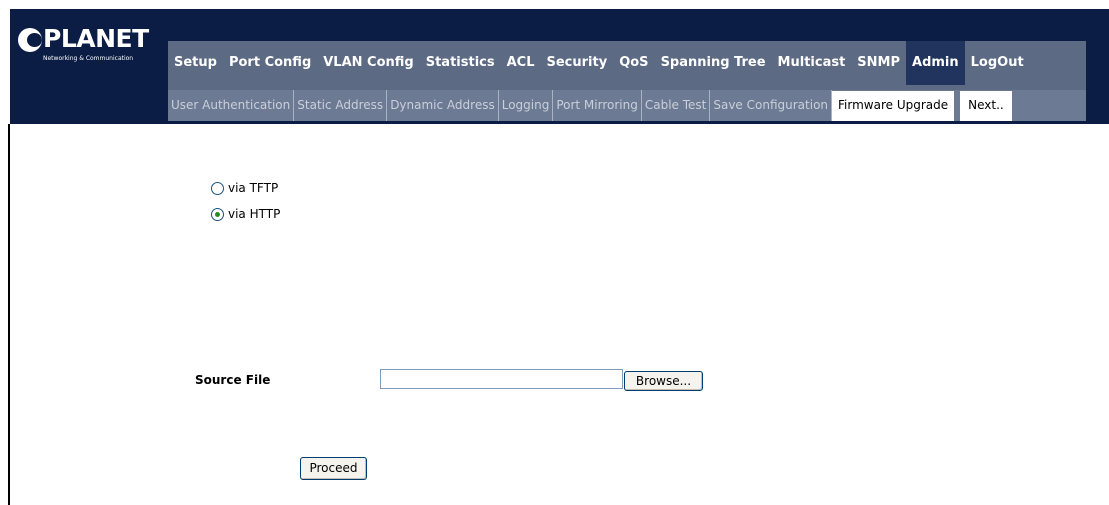  What do you see at coordinates (30, 40) in the screenshot?
I see `planet-logo-icon` at bounding box center [30, 40].